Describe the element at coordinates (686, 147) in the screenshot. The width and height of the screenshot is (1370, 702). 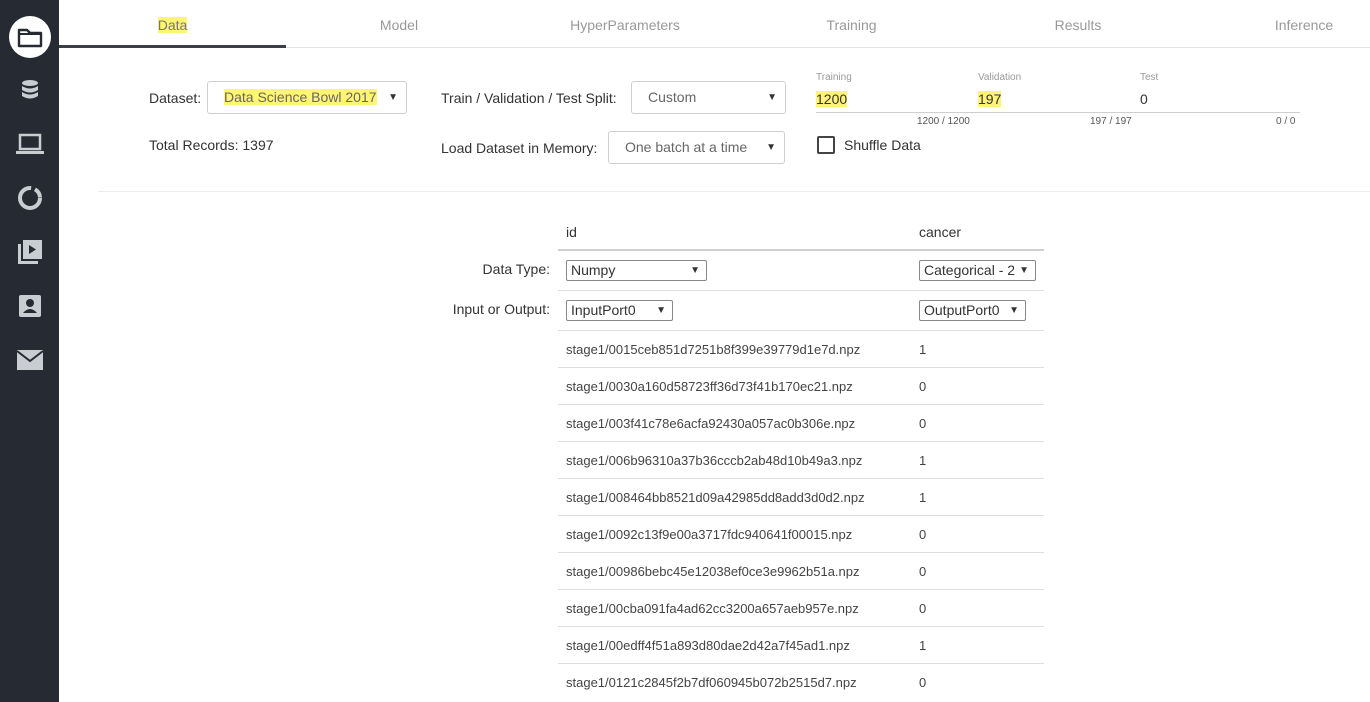
I see `memory-select-value: One batch at a time` at that location.